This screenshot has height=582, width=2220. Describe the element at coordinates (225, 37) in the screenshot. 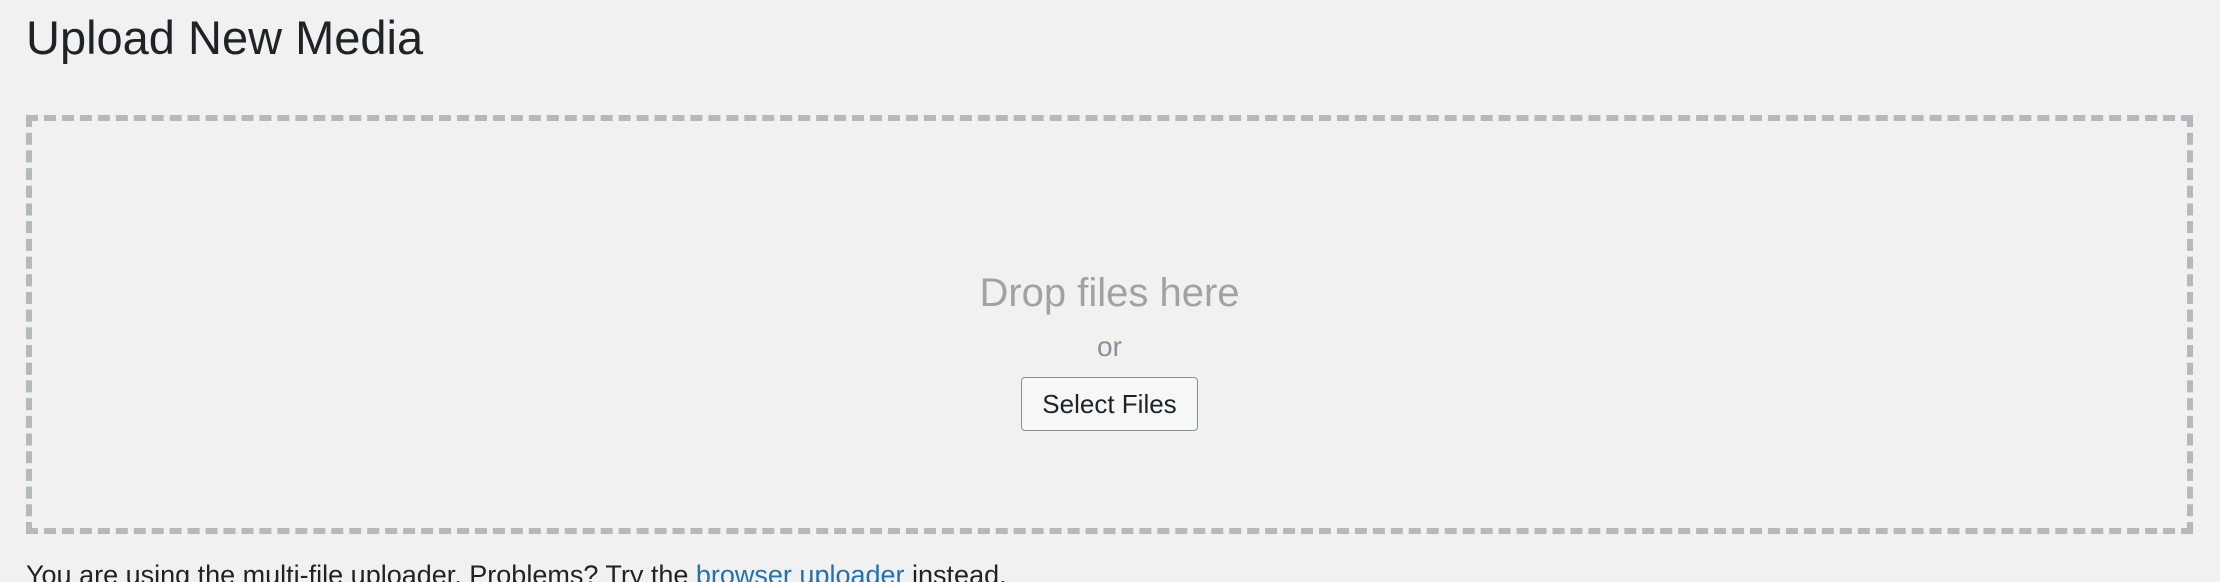

I see `page-title: Upload New Media` at that location.